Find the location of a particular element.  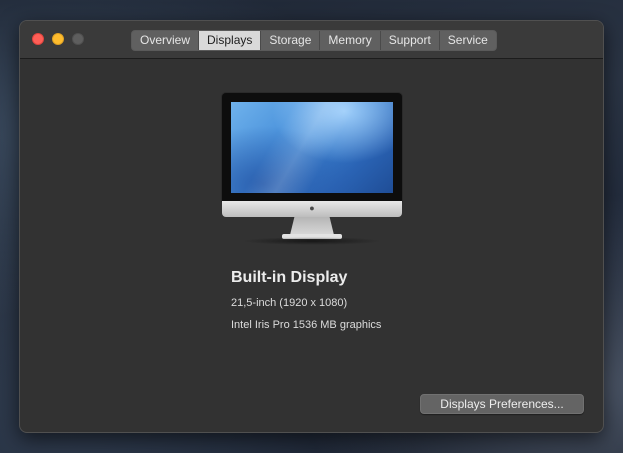

imac-icon: ● is located at coordinates (312, 169).